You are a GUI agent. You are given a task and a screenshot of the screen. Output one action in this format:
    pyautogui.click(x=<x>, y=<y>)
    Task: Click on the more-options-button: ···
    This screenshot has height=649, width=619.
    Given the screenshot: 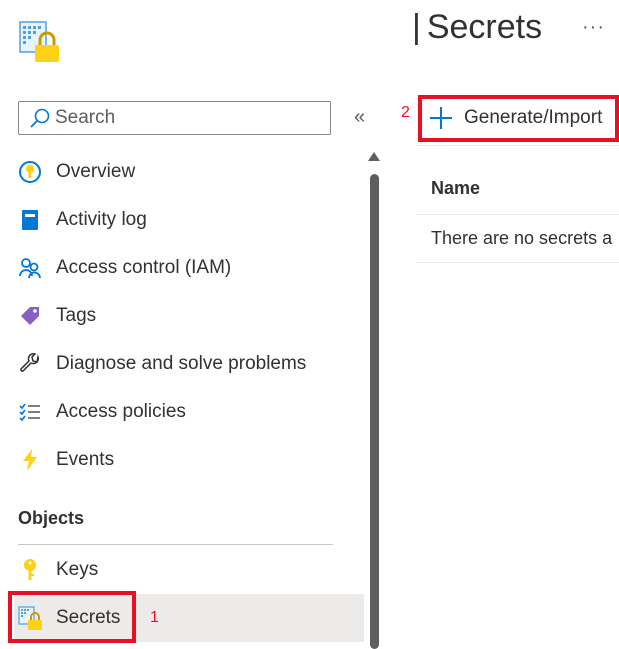 What is the action you would take?
    pyautogui.click(x=593, y=27)
    